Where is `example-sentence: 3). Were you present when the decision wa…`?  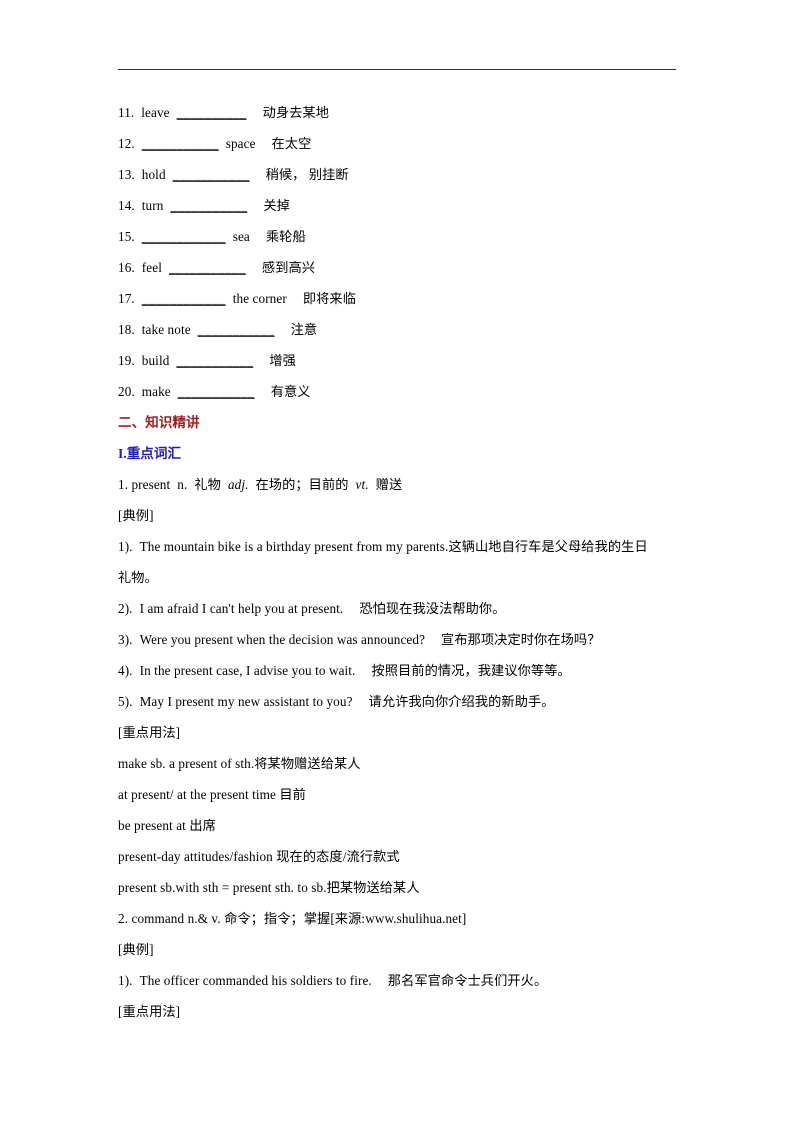
example-sentence: 3). Were you present when the decision wa… is located at coordinates (403, 639).